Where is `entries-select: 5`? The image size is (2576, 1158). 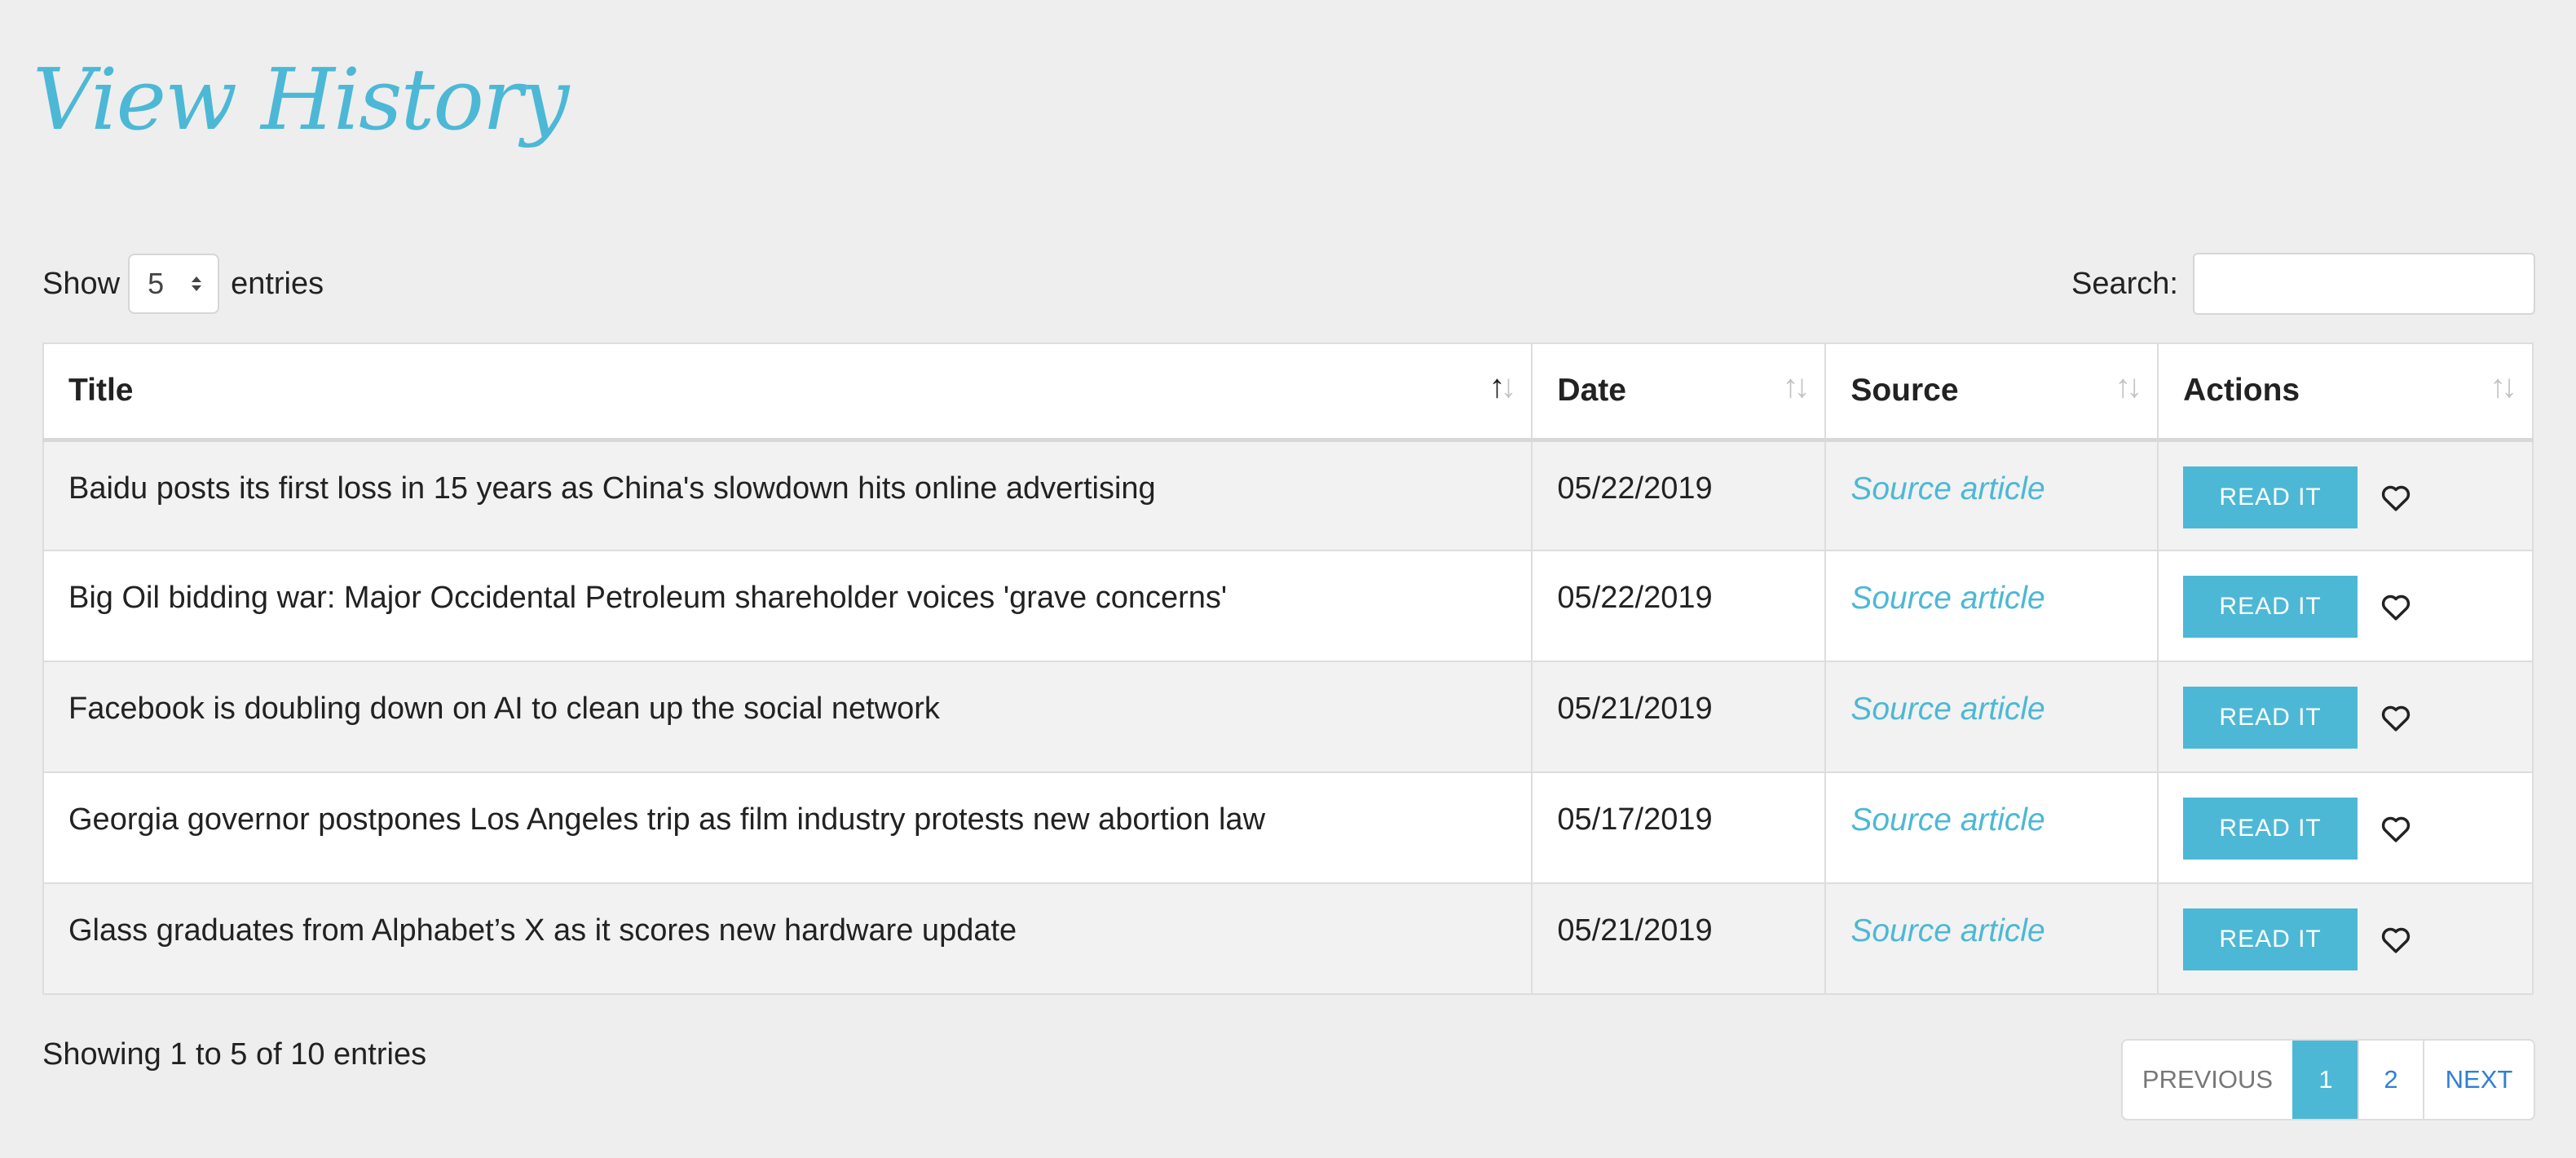 entries-select: 5 is located at coordinates (174, 284).